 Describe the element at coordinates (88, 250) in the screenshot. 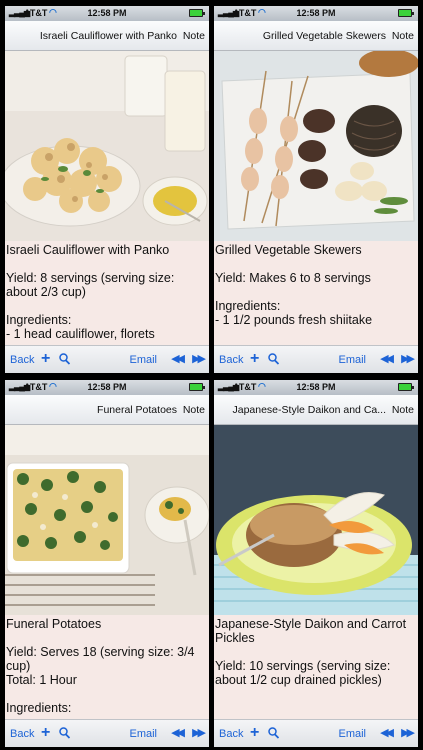

I see `recipe-name: Israeli Cauliflower with Panko` at that location.